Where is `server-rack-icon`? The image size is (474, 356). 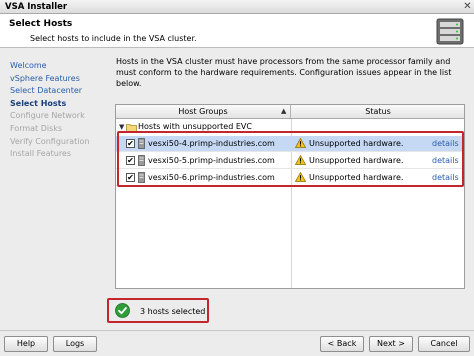
server-rack-icon is located at coordinates (450, 31).